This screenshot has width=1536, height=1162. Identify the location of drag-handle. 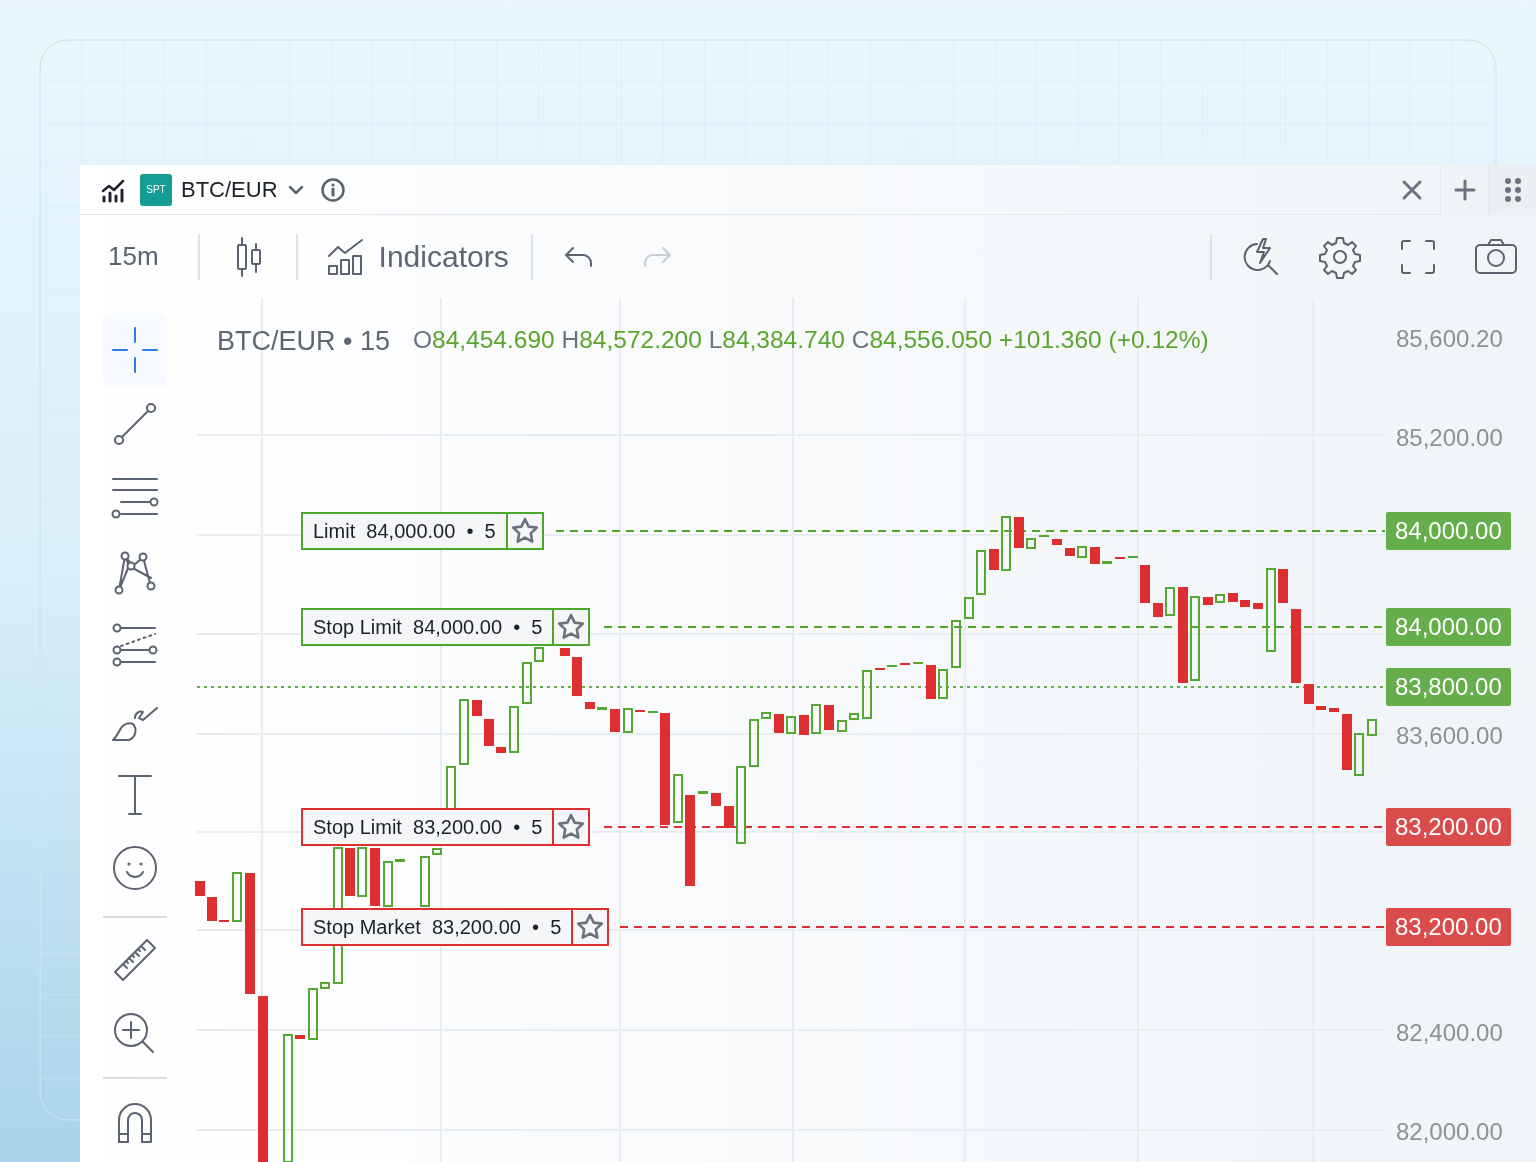
(1512, 189).